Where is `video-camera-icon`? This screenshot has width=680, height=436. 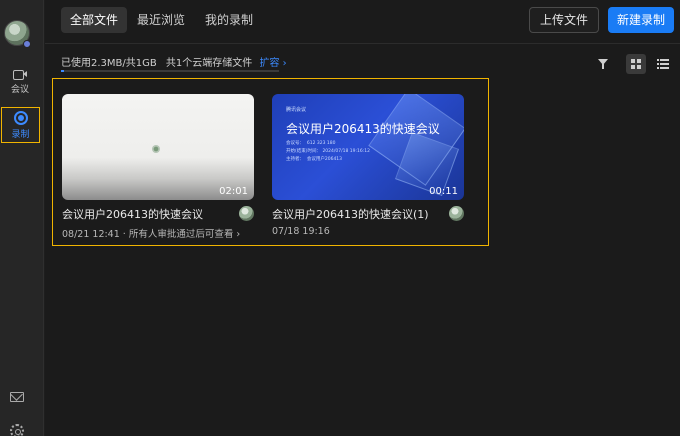 video-camera-icon is located at coordinates (20, 74).